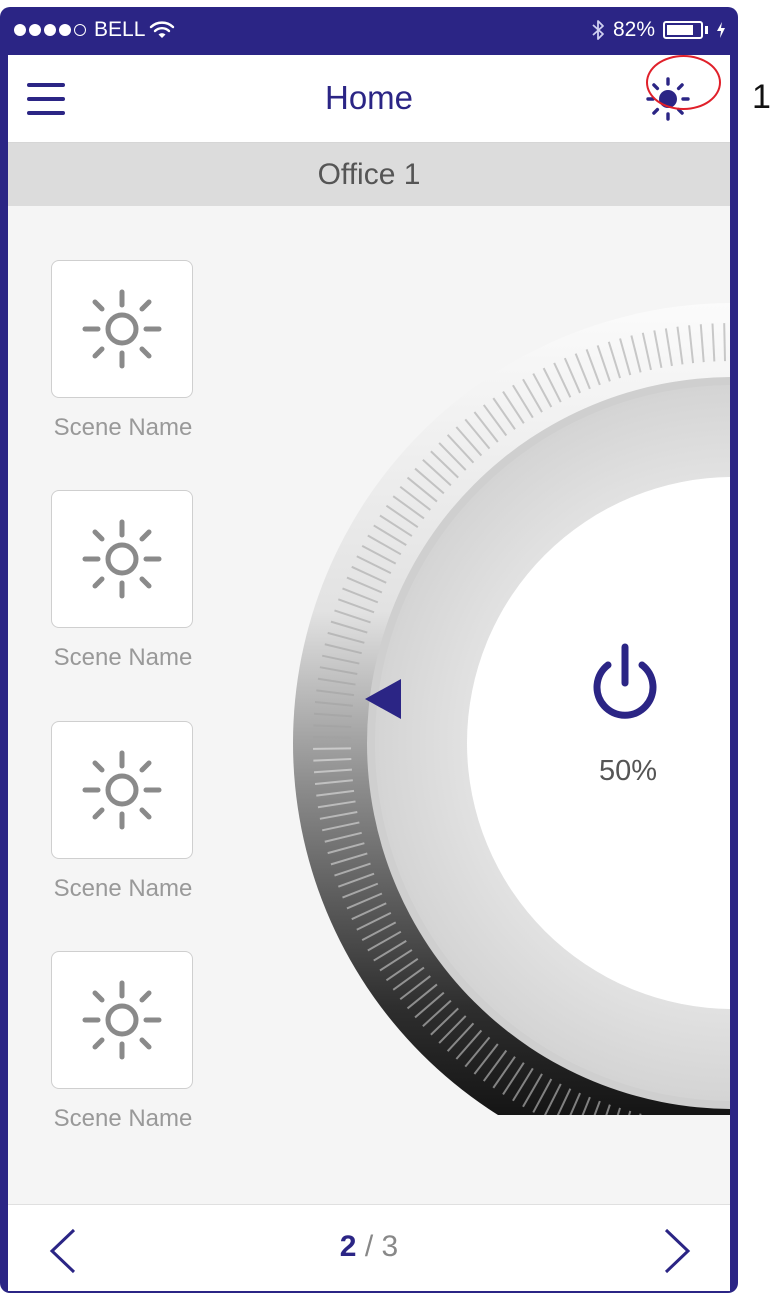  I want to click on chevron-right-icon, so click(677, 1251).